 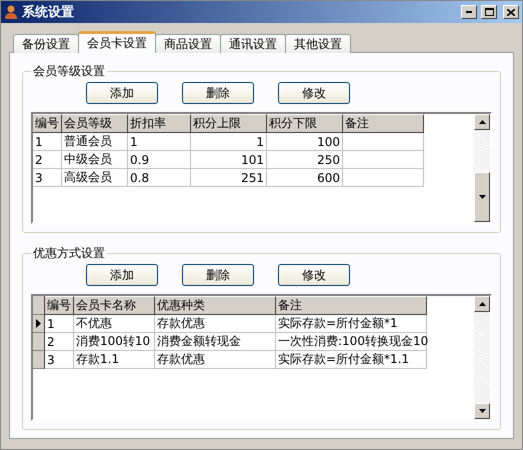 I want to click on current-row-icon, so click(x=38, y=323).